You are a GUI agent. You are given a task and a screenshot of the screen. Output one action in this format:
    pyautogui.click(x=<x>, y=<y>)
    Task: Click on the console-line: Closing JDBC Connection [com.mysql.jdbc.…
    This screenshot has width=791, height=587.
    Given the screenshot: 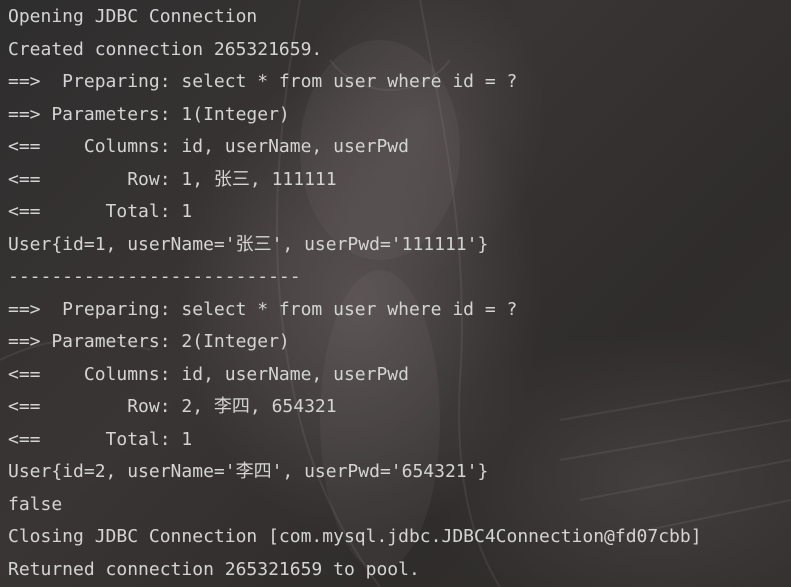 What is the action you would take?
    pyautogui.click(x=355, y=536)
    